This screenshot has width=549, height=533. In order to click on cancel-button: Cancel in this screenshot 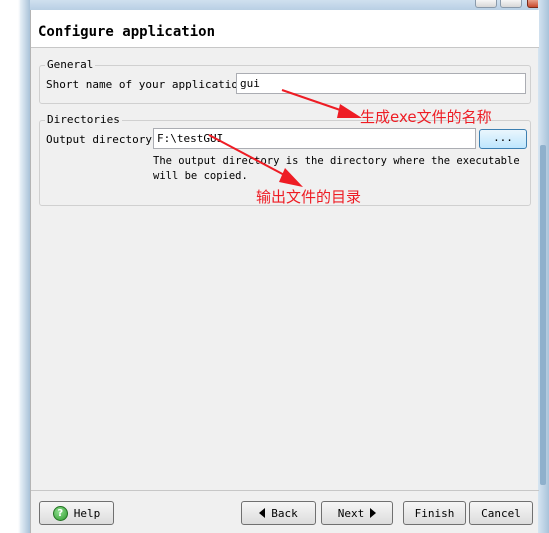, I will do `click(501, 513)`.